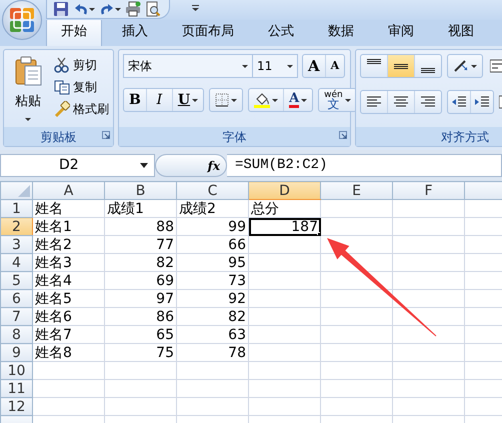 This screenshot has width=502, height=423. Describe the element at coordinates (68, 353) in the screenshot. I see `table-cell: 姓名8` at that location.